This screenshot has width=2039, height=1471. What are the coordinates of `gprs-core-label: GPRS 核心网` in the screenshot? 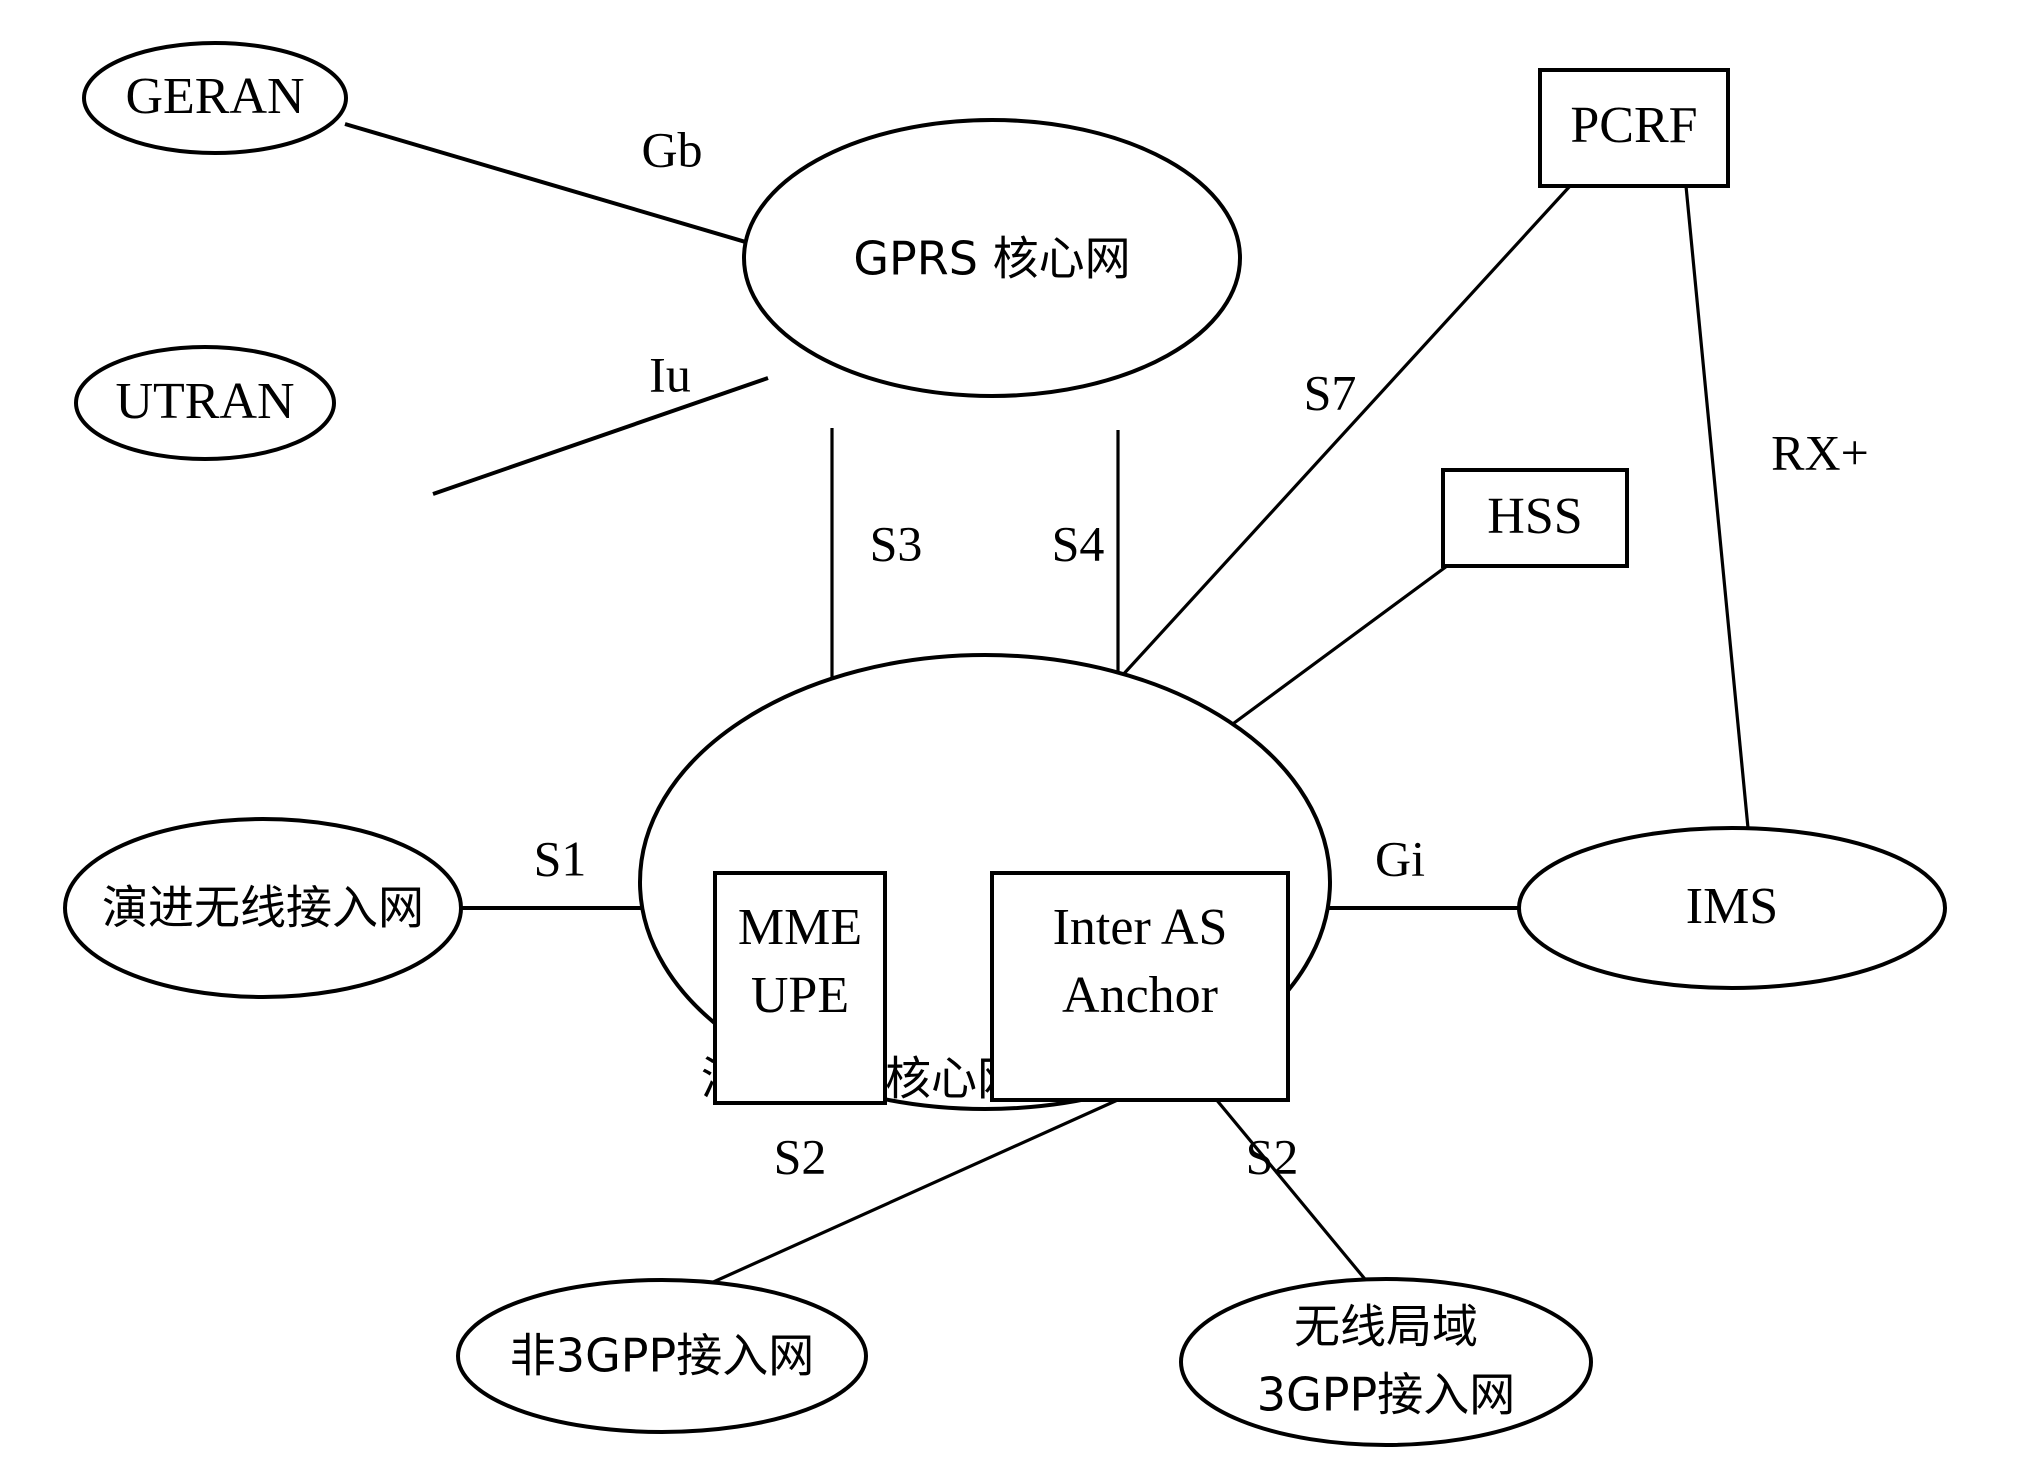 It's located at (991, 259).